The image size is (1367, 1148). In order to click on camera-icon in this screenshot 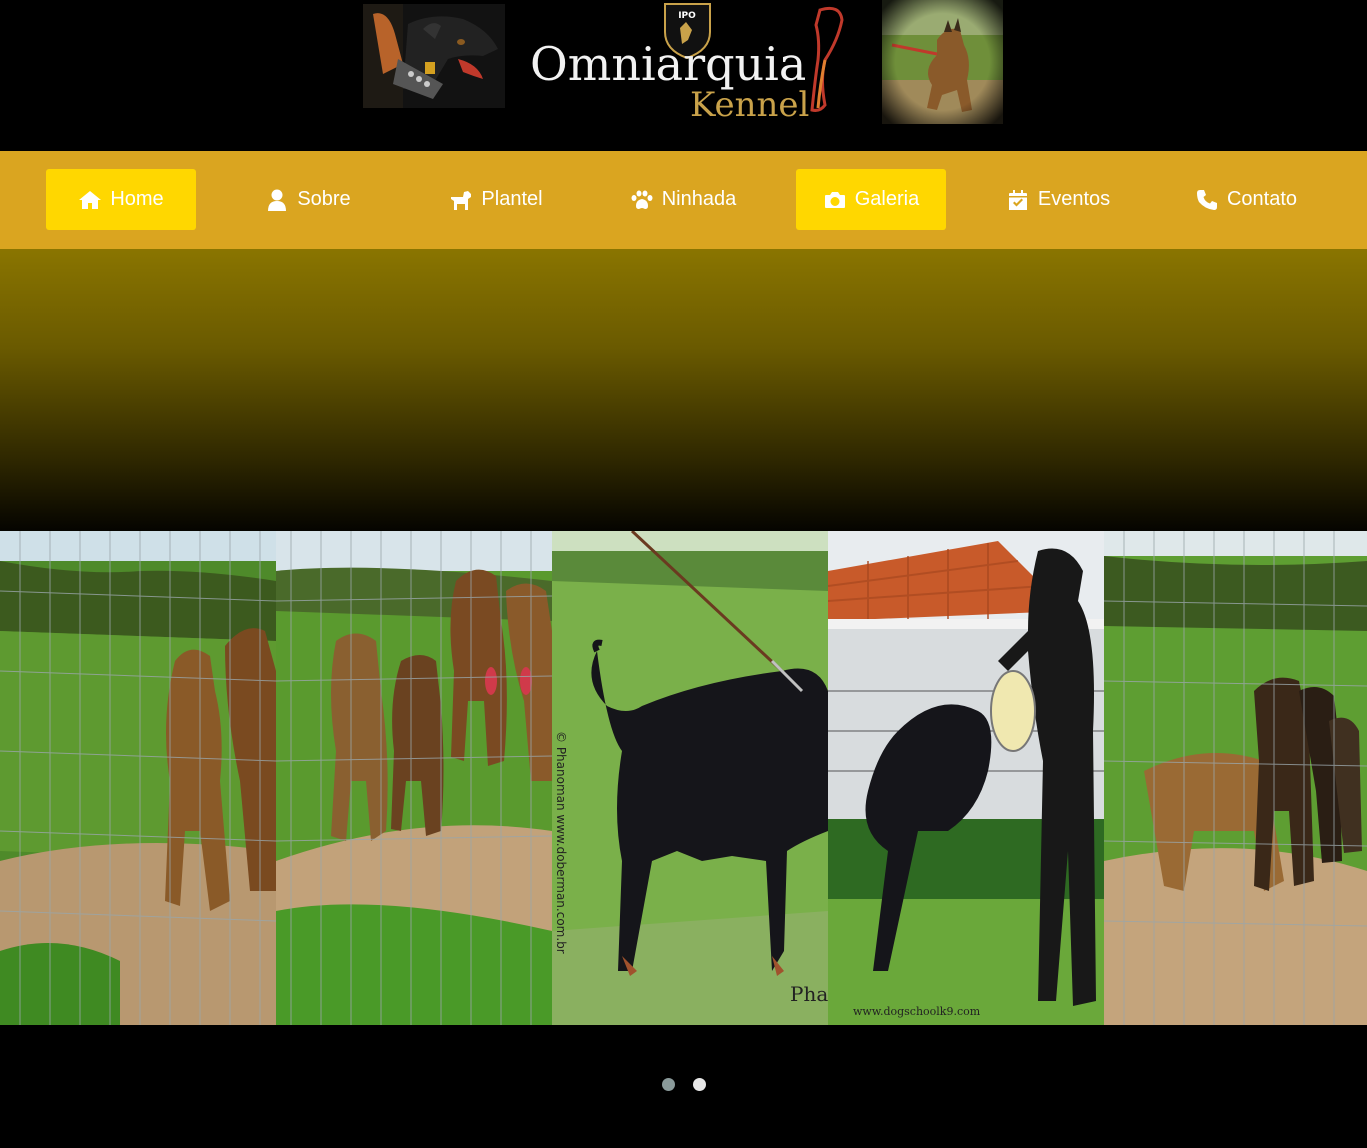, I will do `click(835, 200)`.